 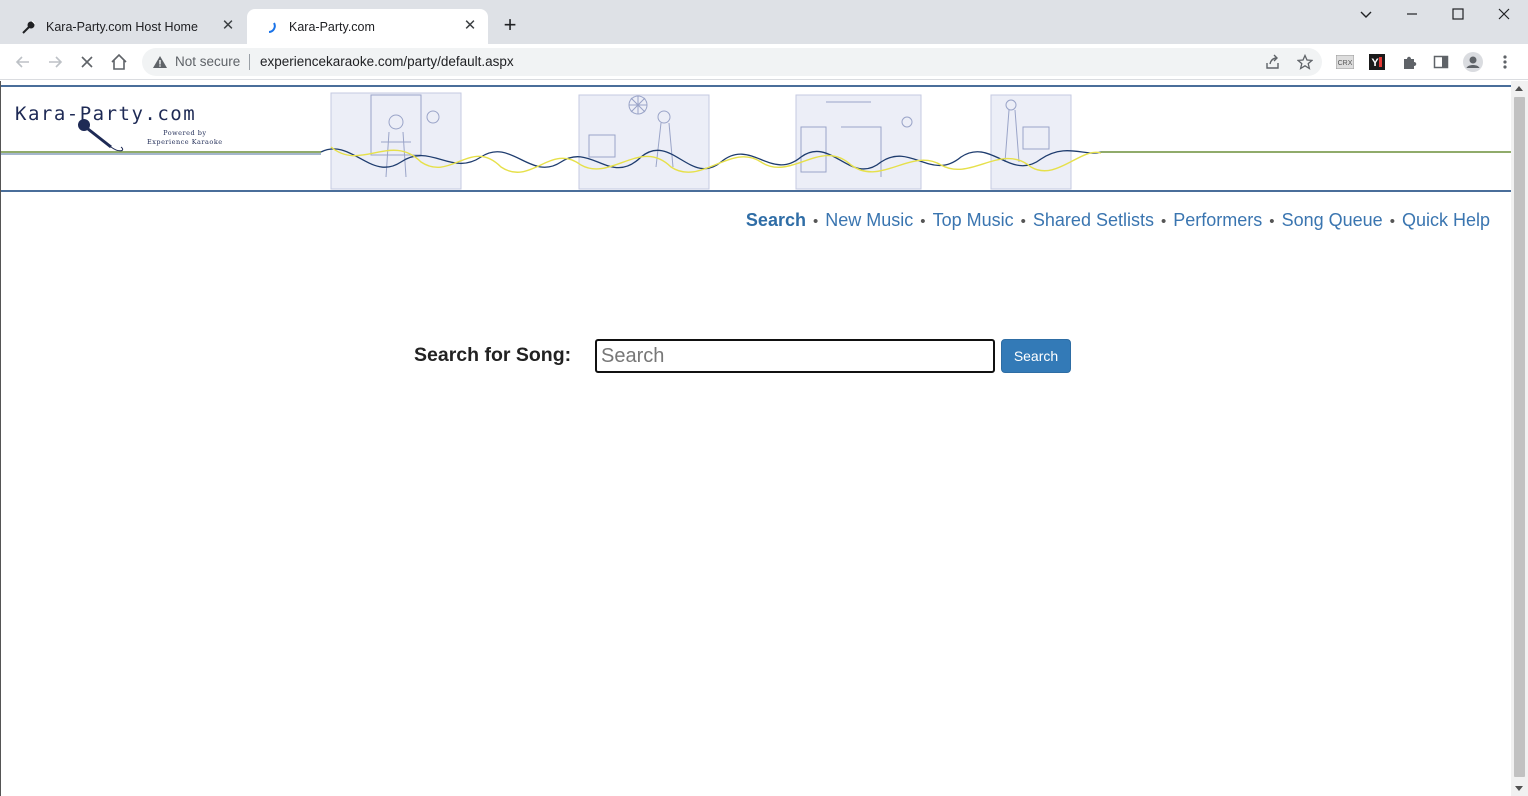 What do you see at coordinates (1446, 220) in the screenshot?
I see `nav-quick-help: Quick Help` at bounding box center [1446, 220].